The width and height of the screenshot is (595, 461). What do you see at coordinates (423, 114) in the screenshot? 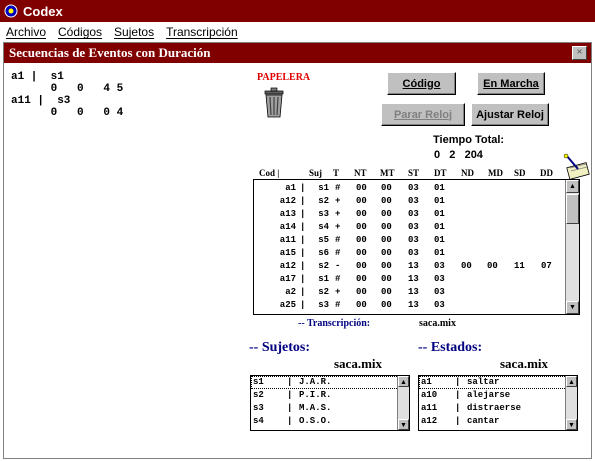
I see `parar-reloj-button: Parar Reloj` at bounding box center [423, 114].